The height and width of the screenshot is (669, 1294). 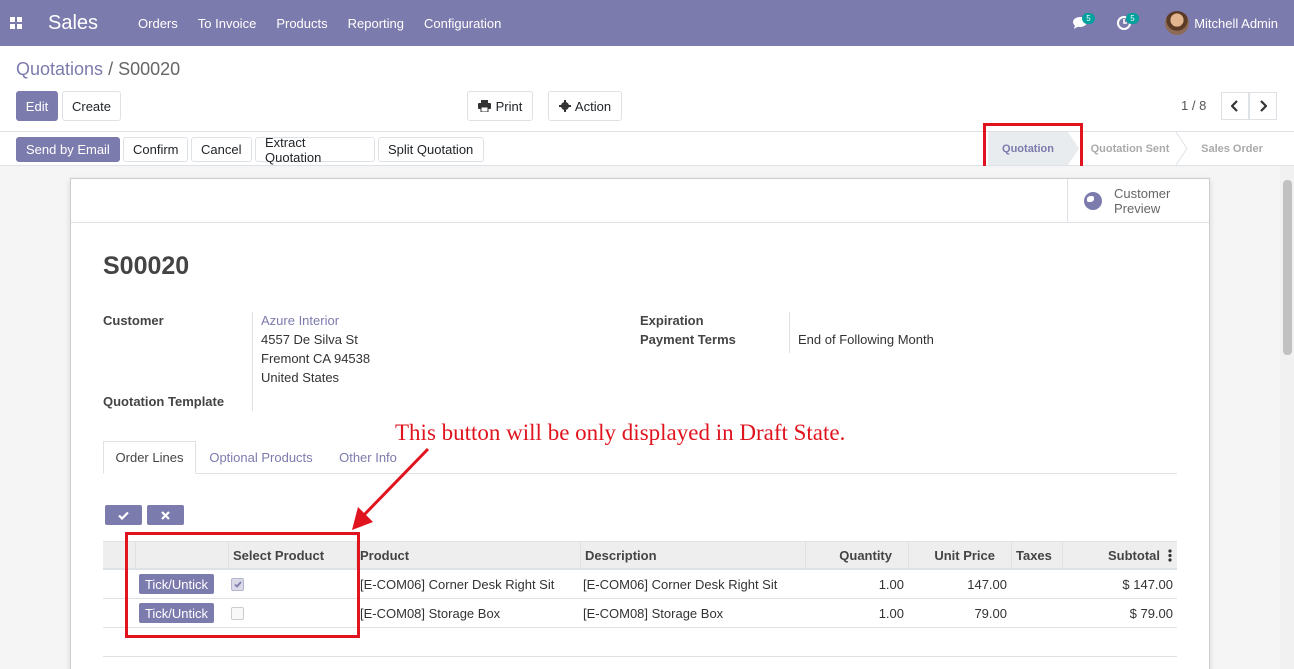 I want to click on stage-arrow, so click(x=1182, y=148).